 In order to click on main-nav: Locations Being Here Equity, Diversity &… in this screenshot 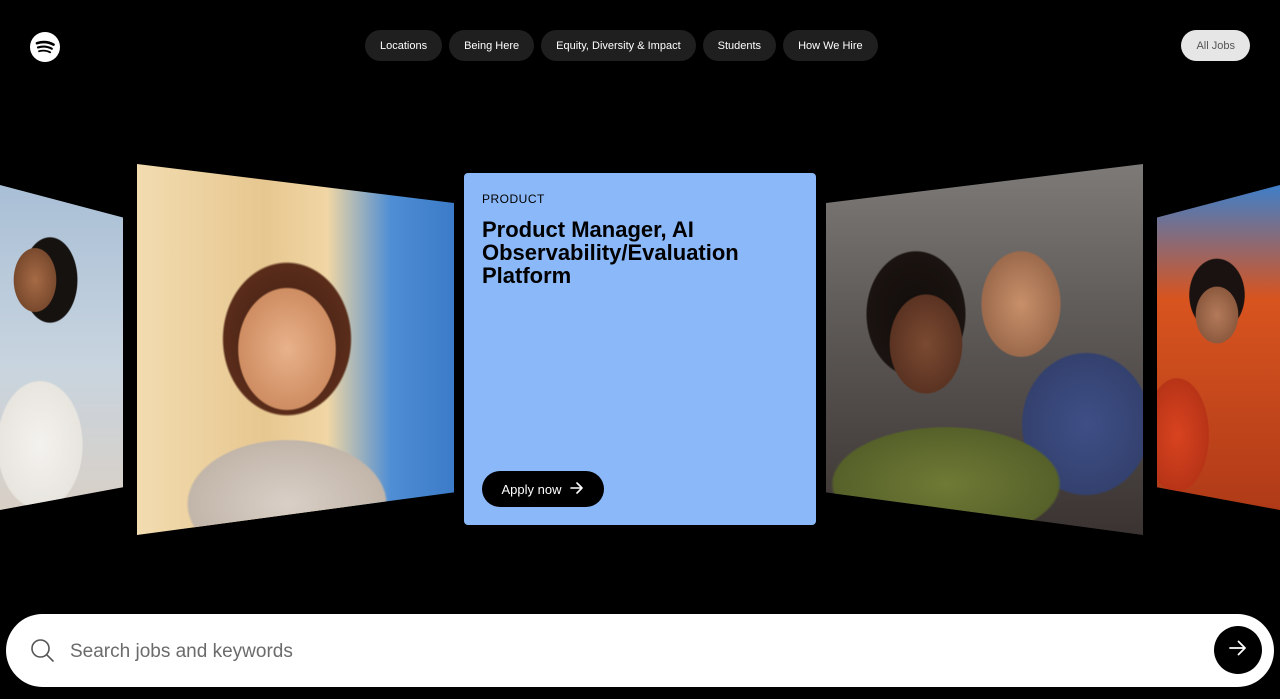, I will do `click(621, 45)`.